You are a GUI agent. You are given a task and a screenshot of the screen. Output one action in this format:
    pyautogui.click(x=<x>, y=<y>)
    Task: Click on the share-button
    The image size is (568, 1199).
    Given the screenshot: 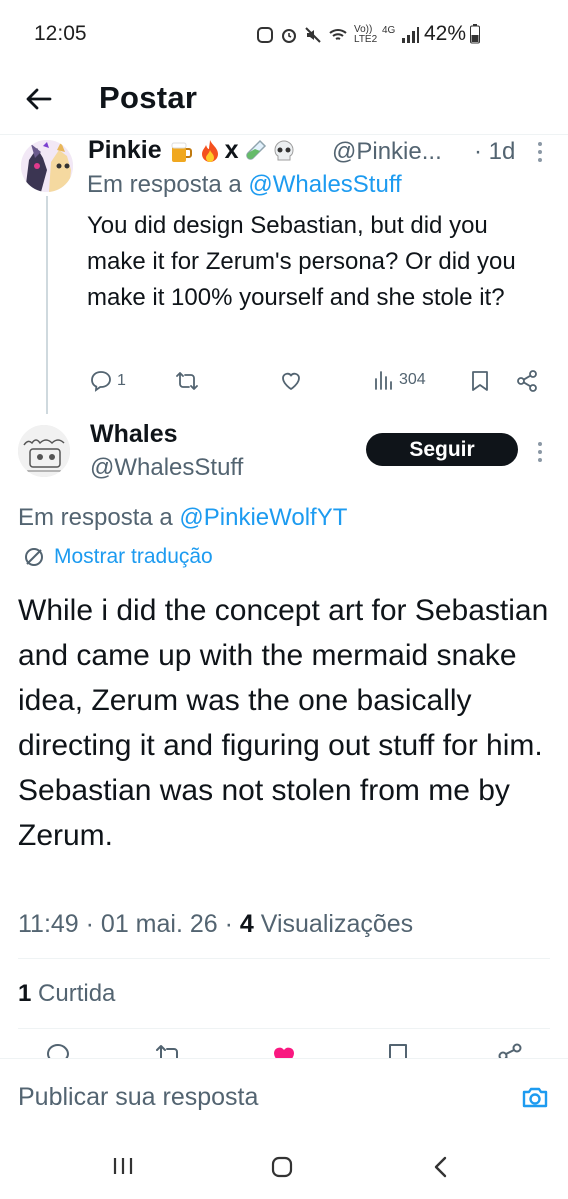 What is the action you would take?
    pyautogui.click(x=527, y=381)
    